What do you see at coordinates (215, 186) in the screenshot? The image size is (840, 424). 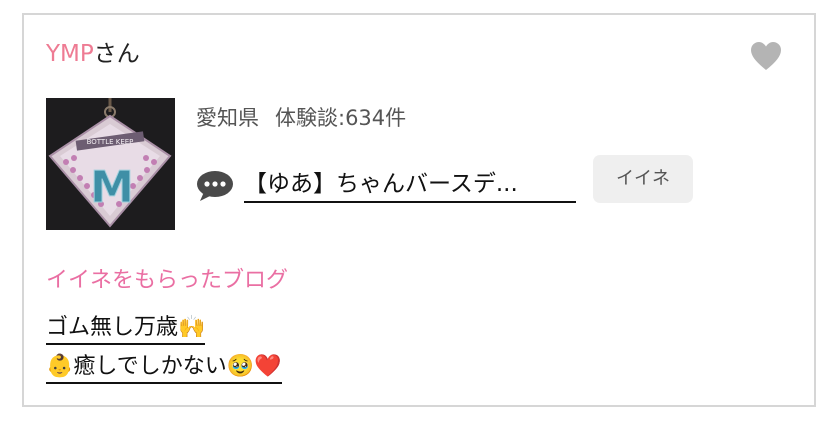 I see `speech-bubble-icon` at bounding box center [215, 186].